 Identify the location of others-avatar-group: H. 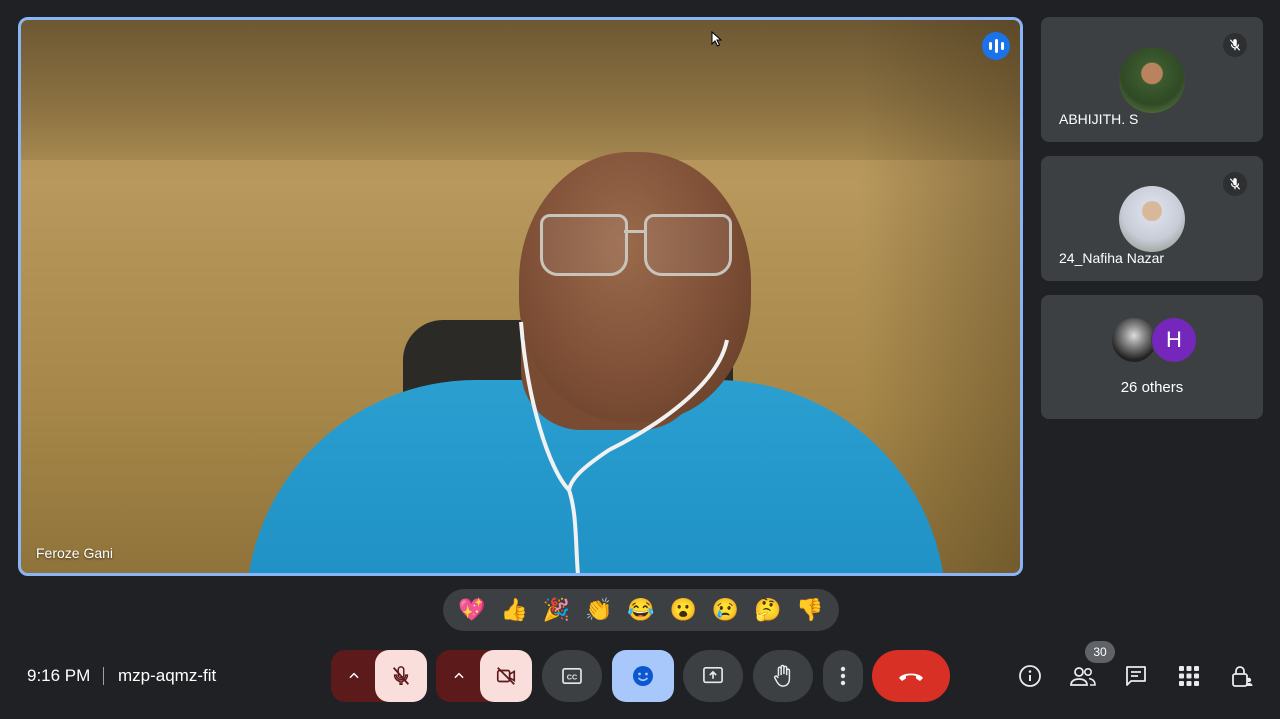
(1161, 340).